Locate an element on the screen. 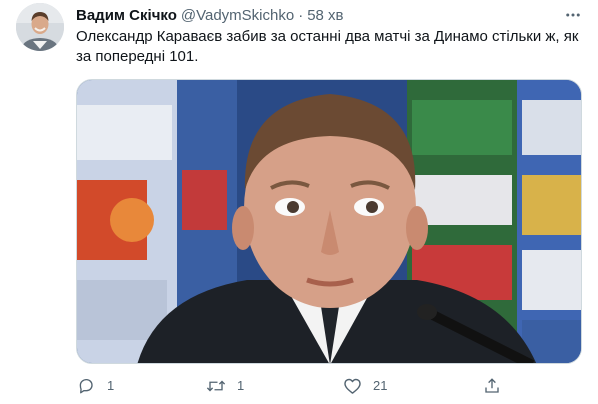 This screenshot has width=598, height=404. like-button: 21 is located at coordinates (364, 386).